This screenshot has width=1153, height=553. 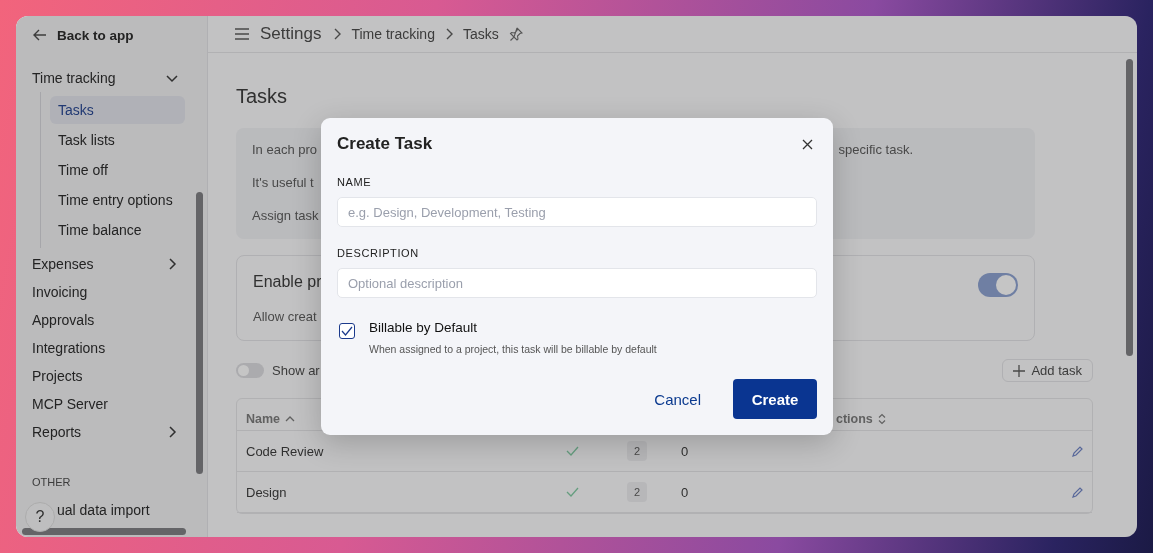 I want to click on close-icon, so click(x=807, y=144).